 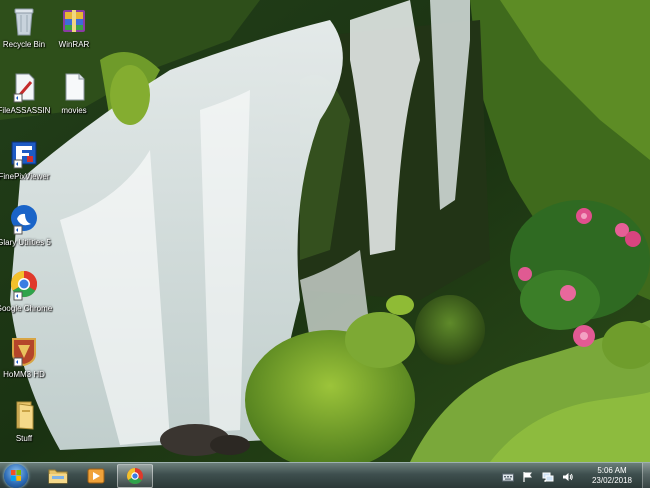 What do you see at coordinates (612, 480) in the screenshot?
I see `clock-date: 23/02/2018` at bounding box center [612, 480].